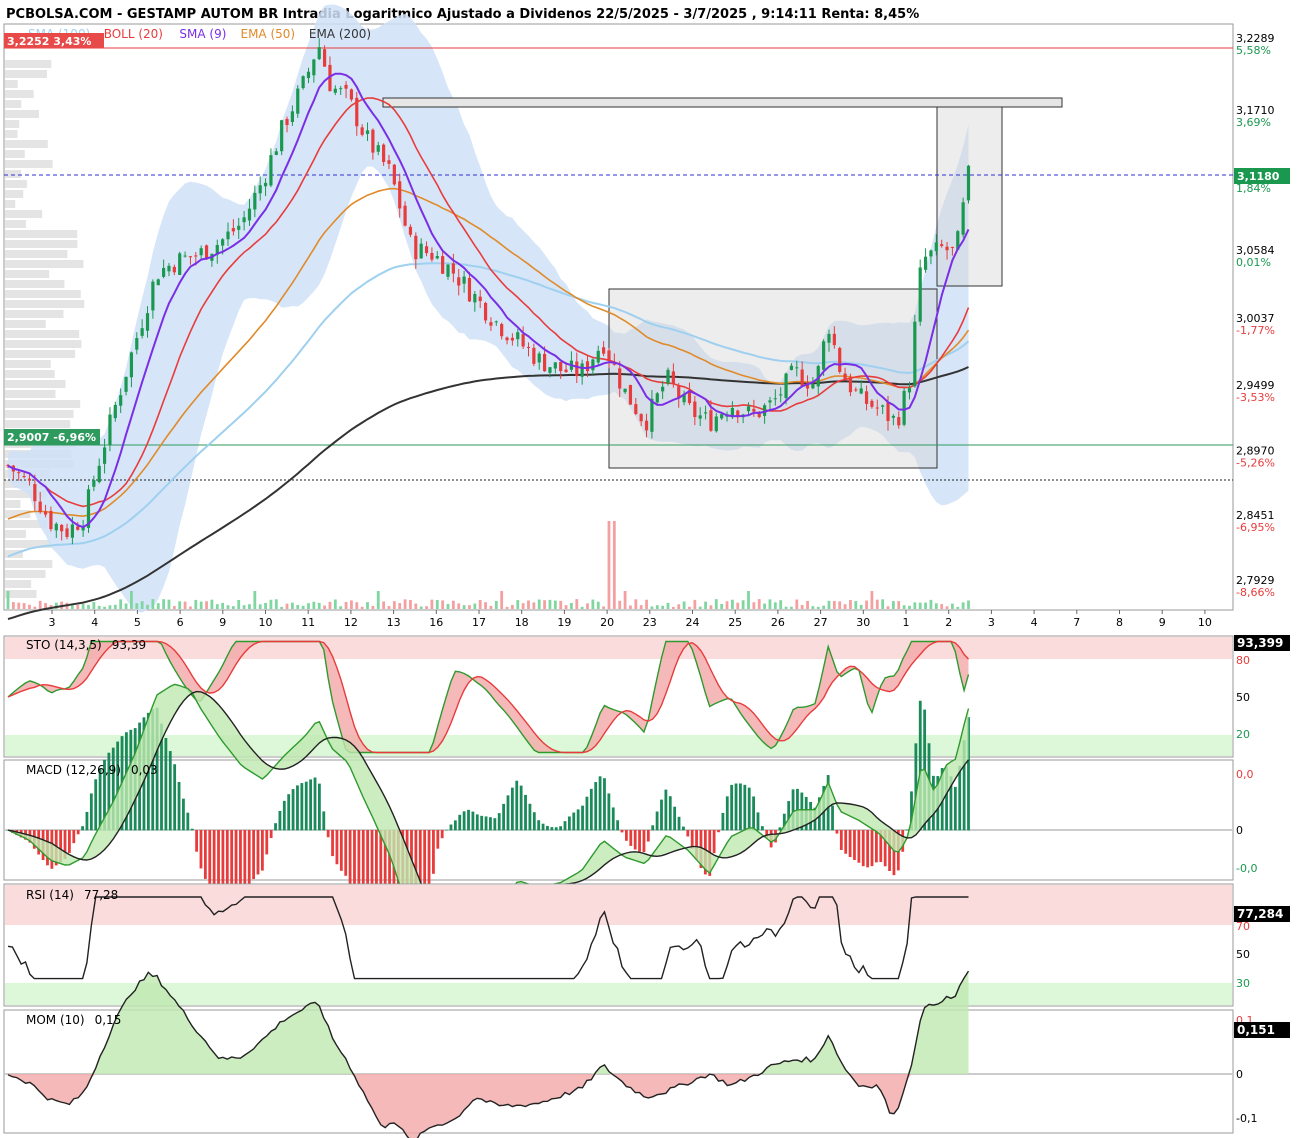  Describe the element at coordinates (1243, 926) in the screenshot. I see `rsi-level-70: 70` at that location.